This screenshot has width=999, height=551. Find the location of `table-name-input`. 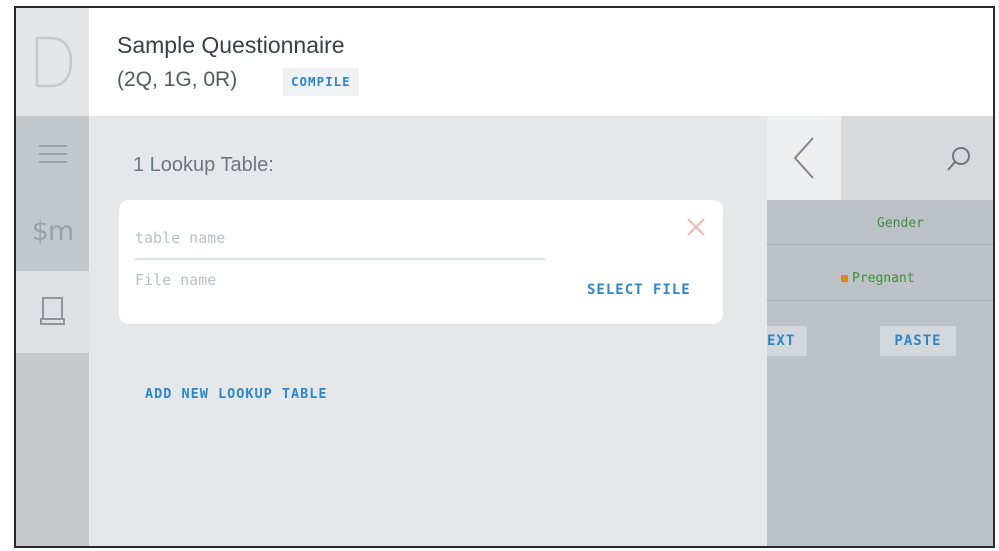

table-name-input is located at coordinates (340, 236).